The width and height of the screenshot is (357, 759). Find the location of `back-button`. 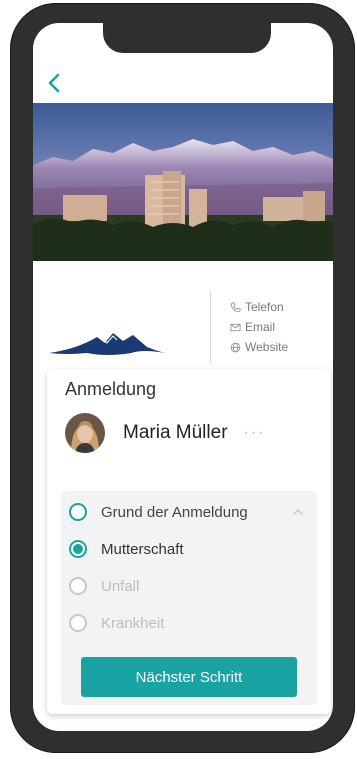

back-button is located at coordinates (55, 83).